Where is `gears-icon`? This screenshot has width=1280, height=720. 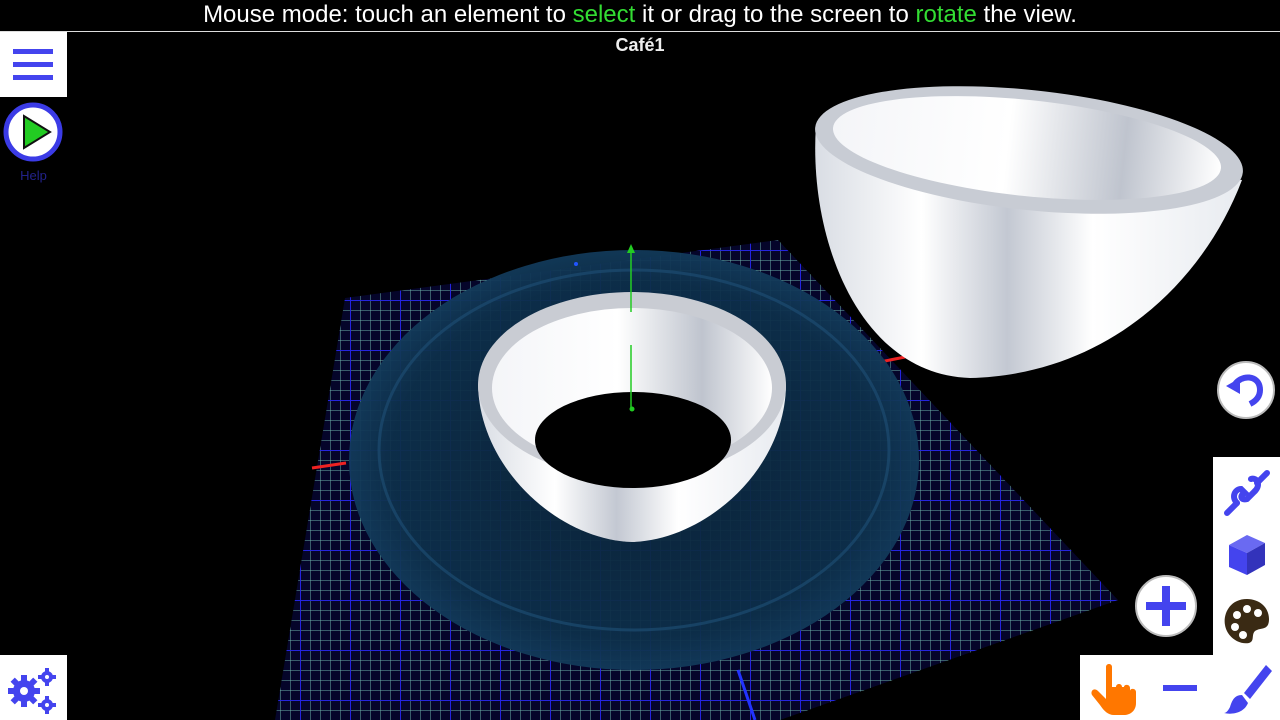 gears-icon is located at coordinates (32, 691).